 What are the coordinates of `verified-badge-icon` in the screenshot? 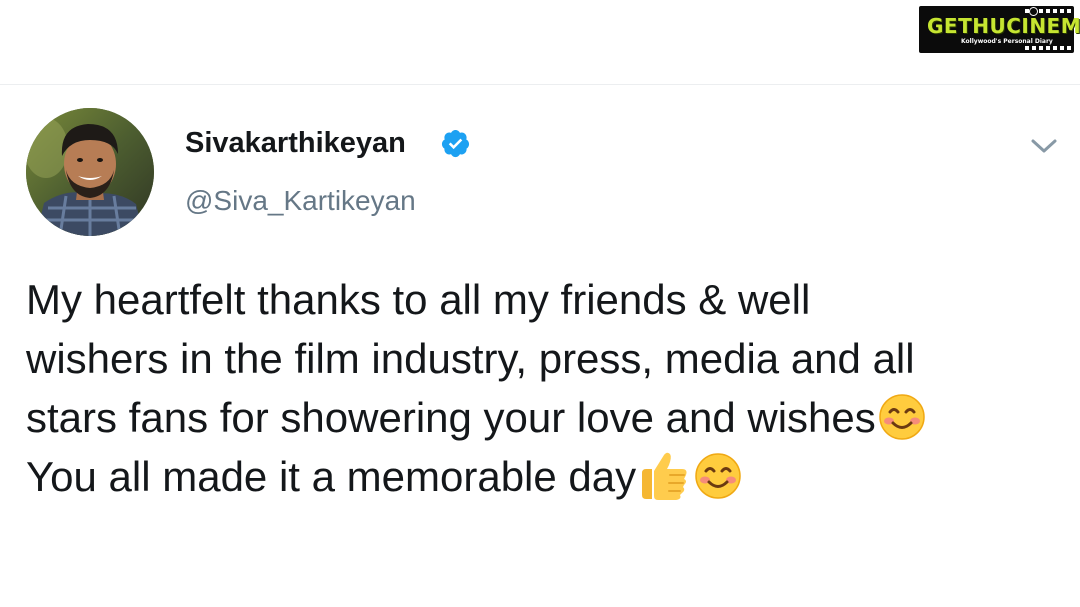 It's located at (455, 143).